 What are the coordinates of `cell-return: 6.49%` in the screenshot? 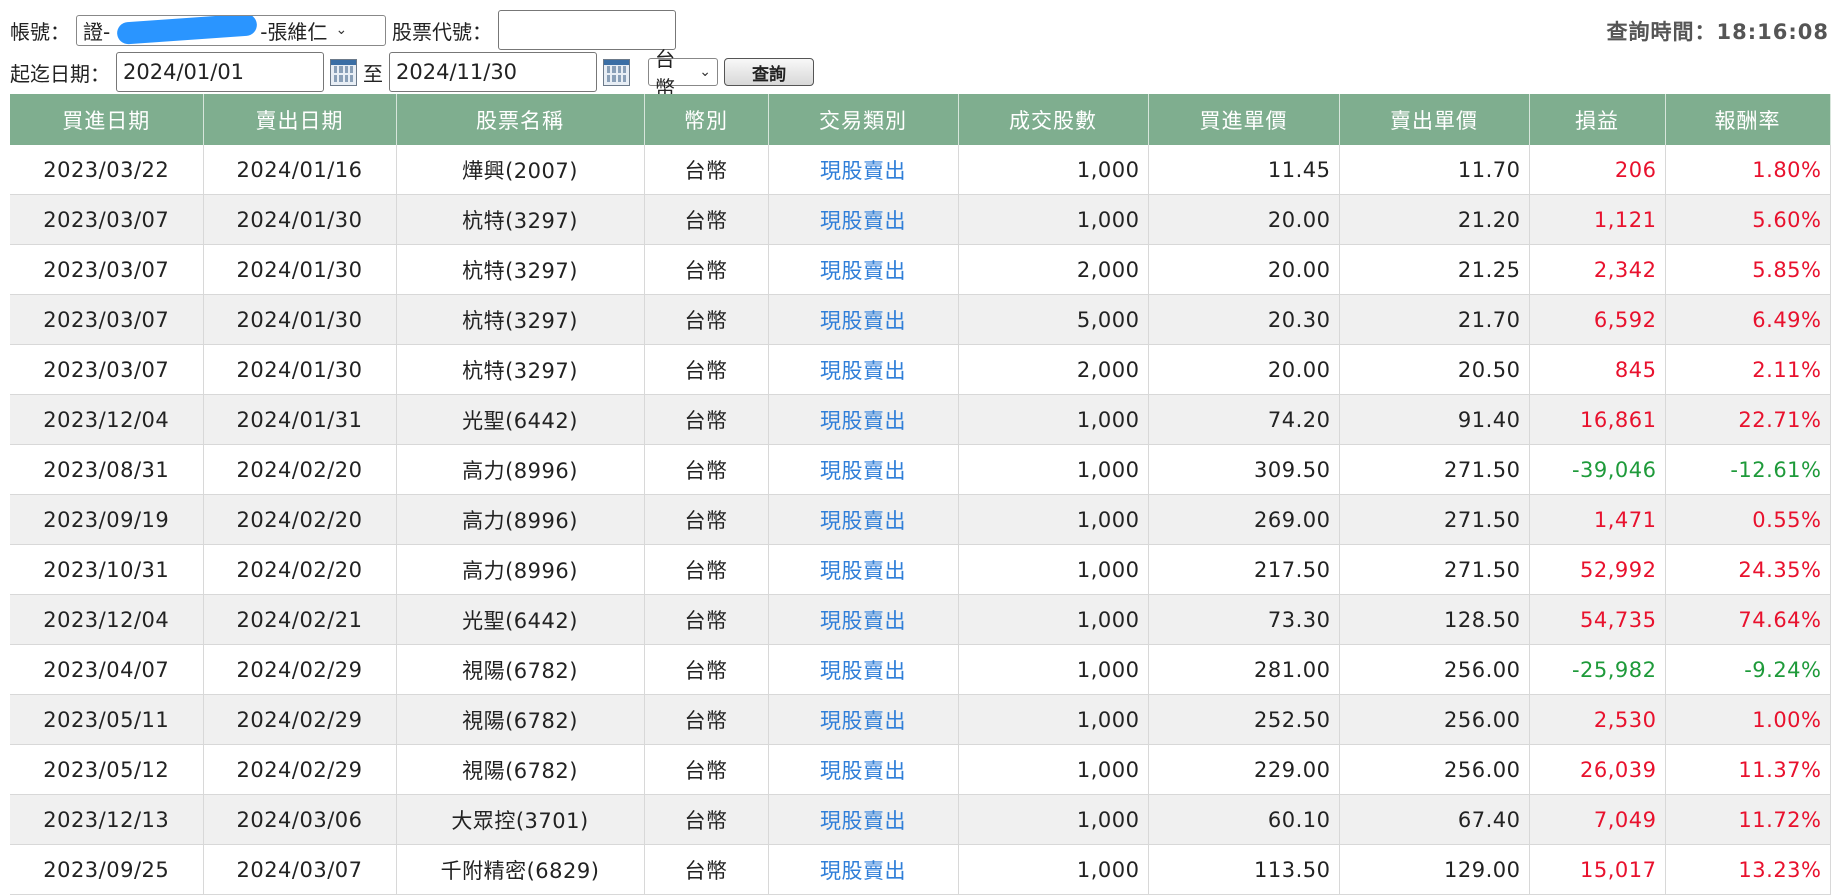 It's located at (1748, 319).